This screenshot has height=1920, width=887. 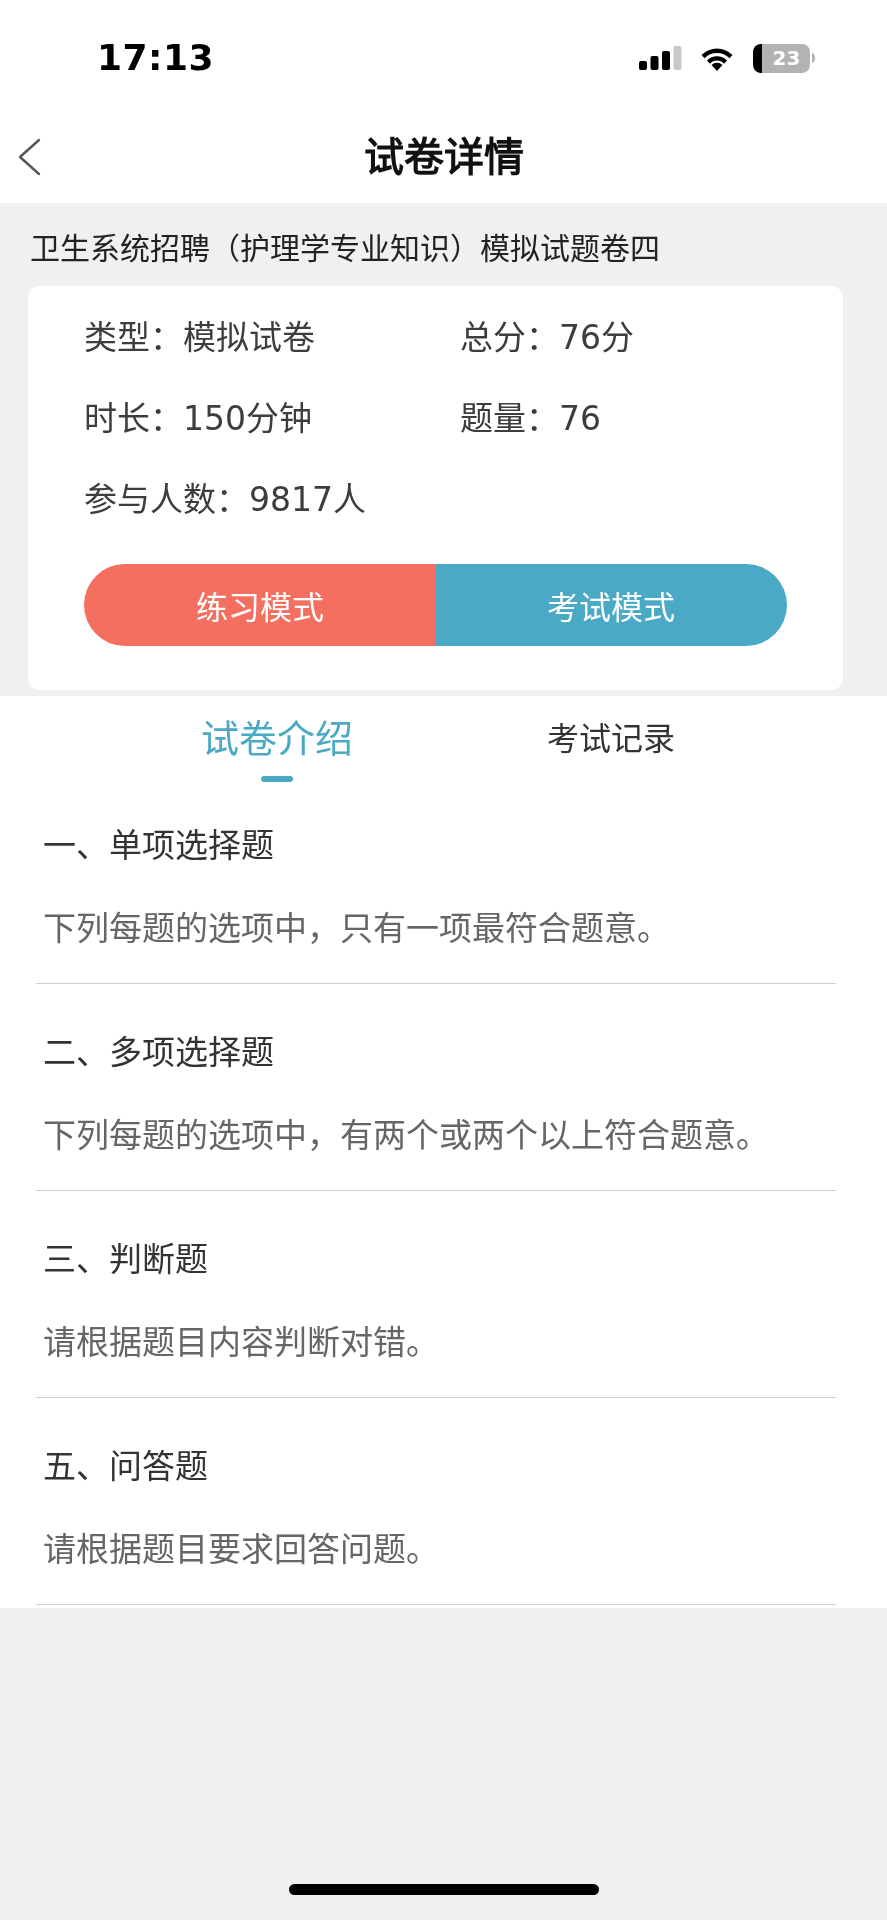 What do you see at coordinates (443, 157) in the screenshot?
I see `page-title: 试卷详情` at bounding box center [443, 157].